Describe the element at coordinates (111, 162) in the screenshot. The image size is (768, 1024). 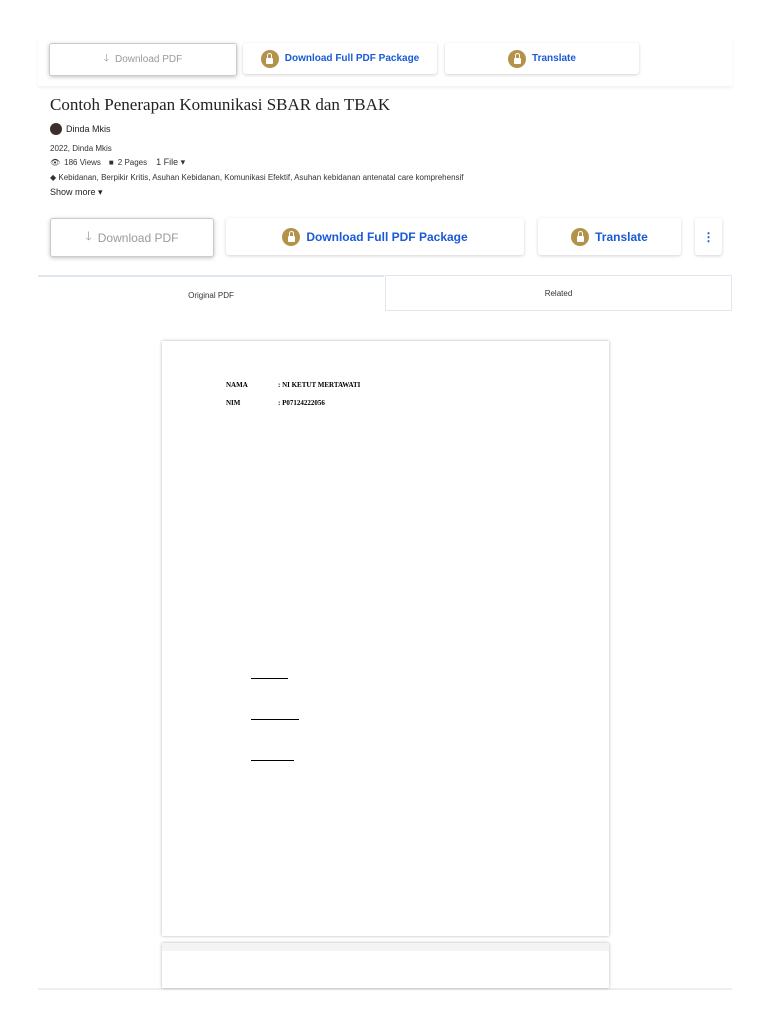
I see `file-icon: ■` at that location.